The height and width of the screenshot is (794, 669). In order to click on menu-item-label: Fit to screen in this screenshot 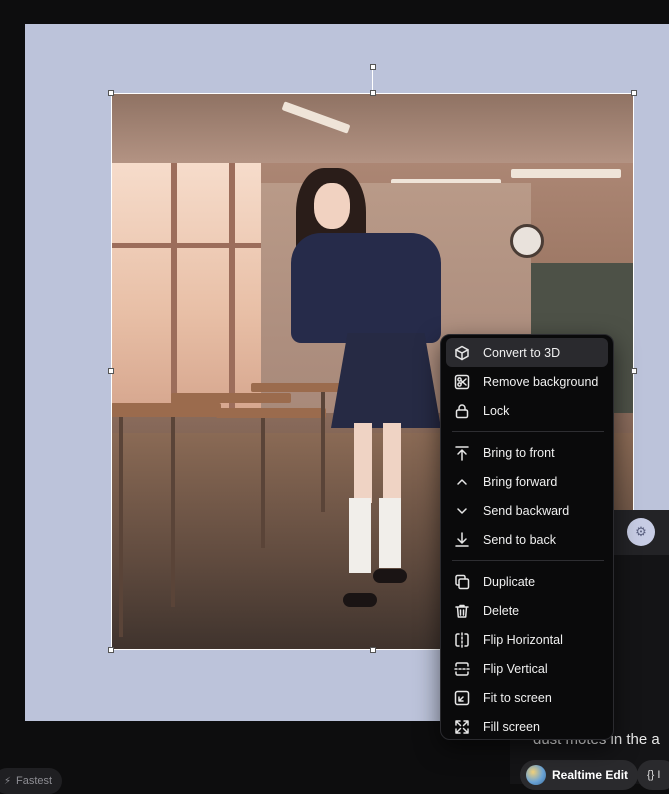, I will do `click(517, 697)`.